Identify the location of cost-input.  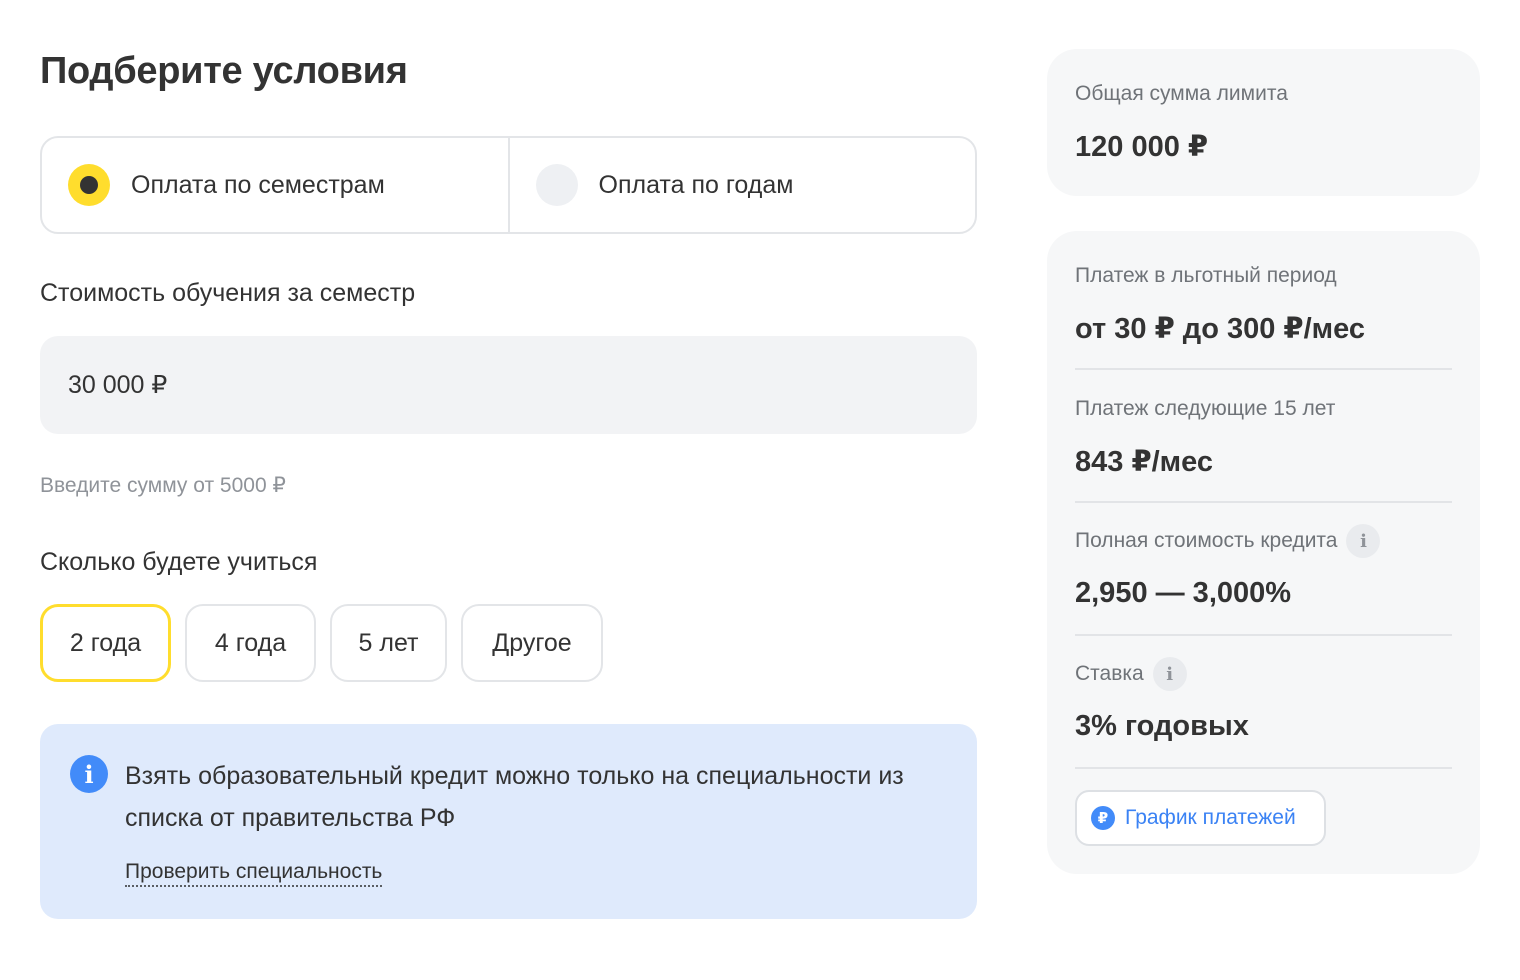
(508, 385).